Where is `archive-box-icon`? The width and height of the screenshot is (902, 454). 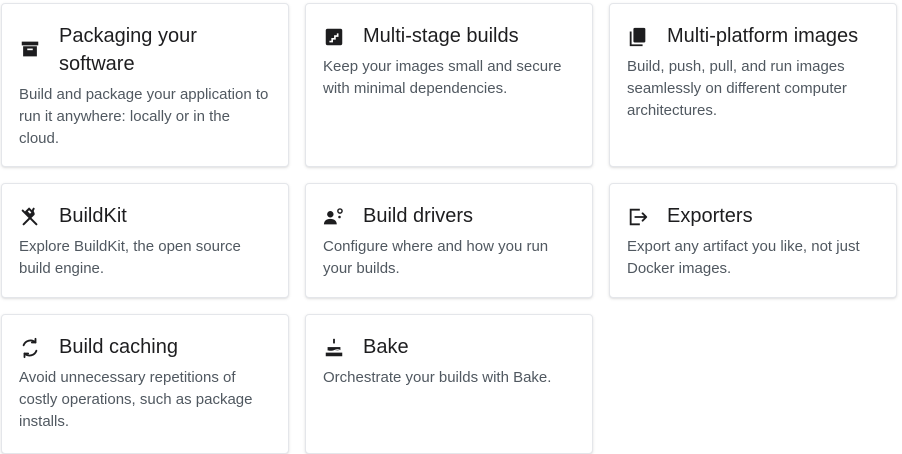 archive-box-icon is located at coordinates (30, 49).